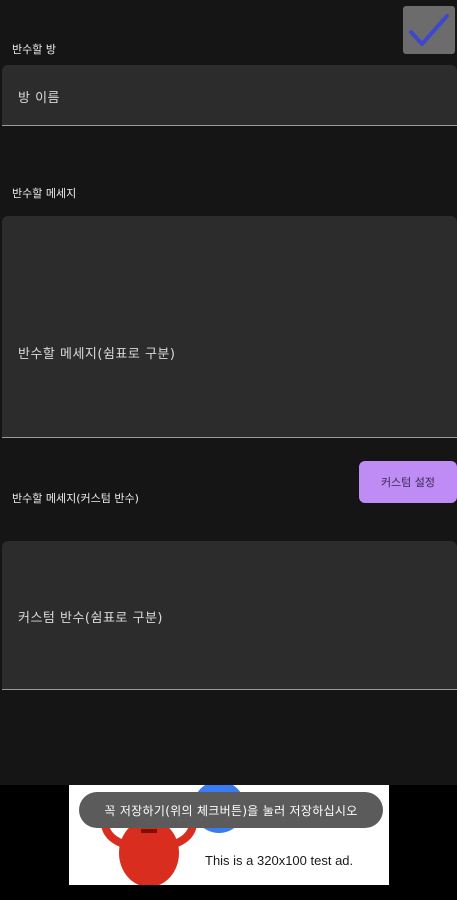  What do you see at coordinates (97, 354) in the screenshot?
I see `message-placeholder: 반수할 메세지(쉼표로 구분)` at bounding box center [97, 354].